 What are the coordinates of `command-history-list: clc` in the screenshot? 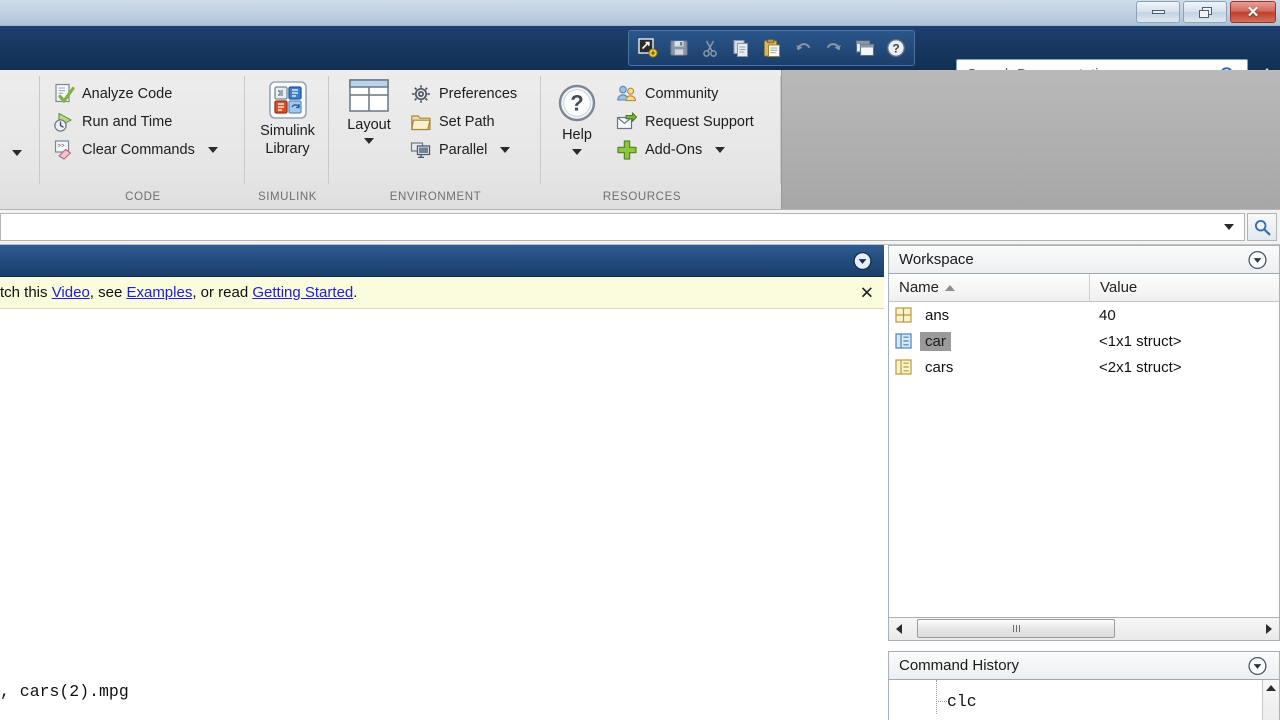 It's located at (1084, 700).